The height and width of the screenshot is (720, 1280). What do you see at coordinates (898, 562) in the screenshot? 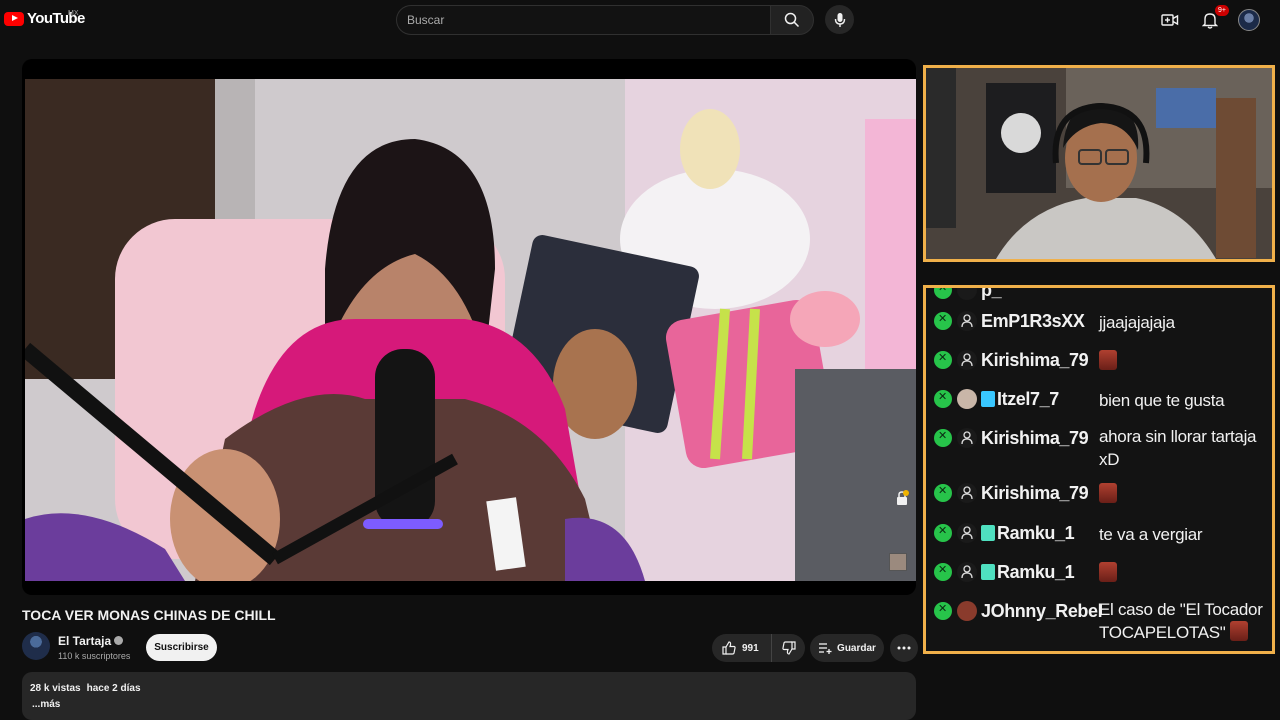
I see `channel-watermark` at bounding box center [898, 562].